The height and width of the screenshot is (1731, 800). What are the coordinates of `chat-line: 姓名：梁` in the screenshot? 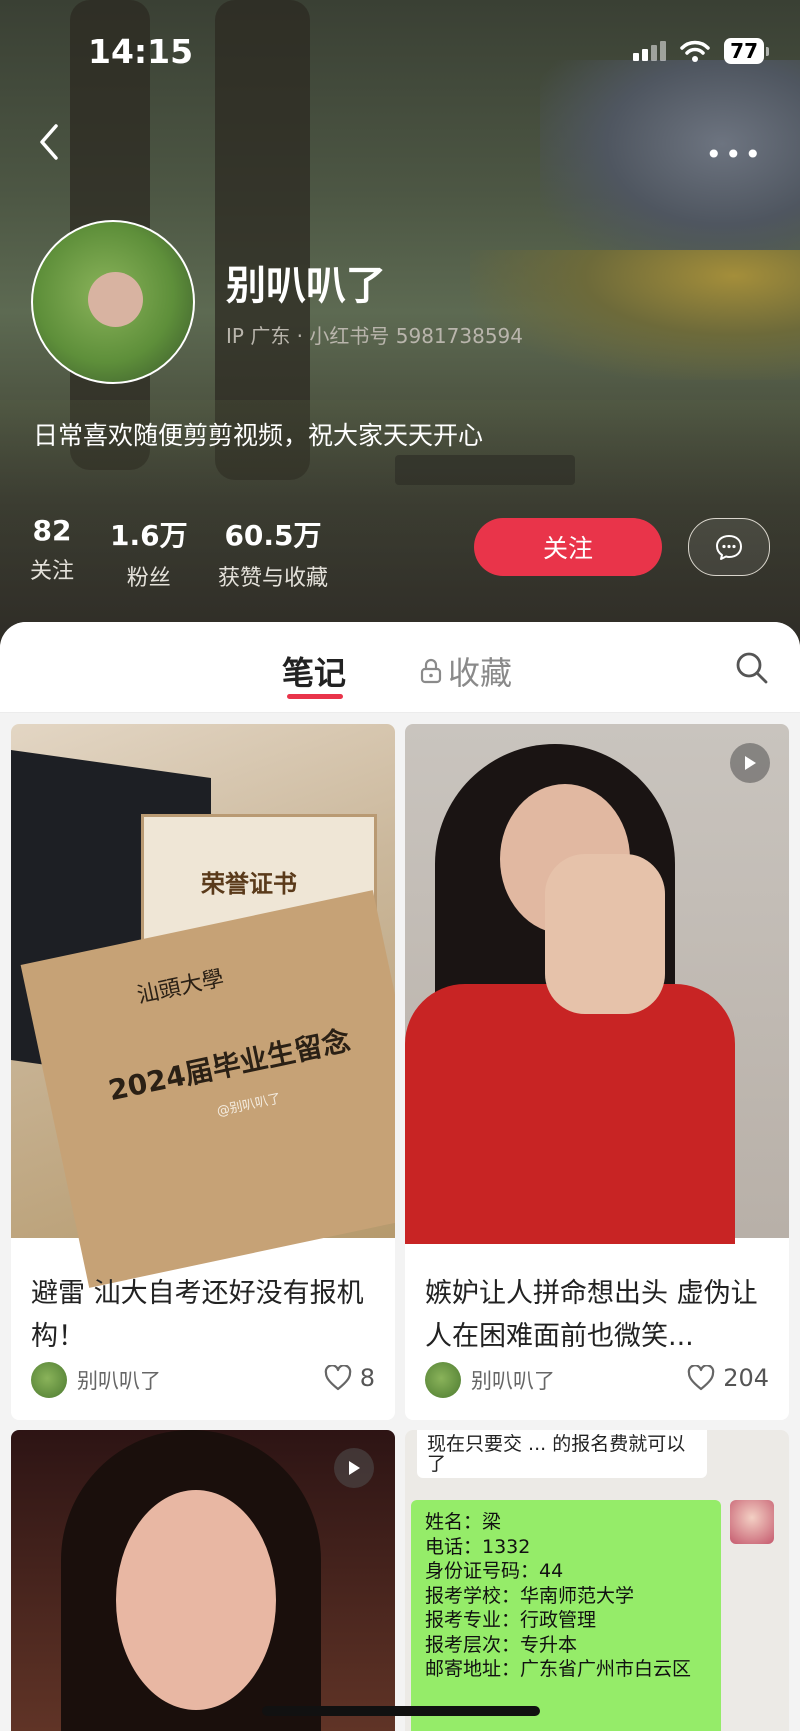 It's located at (463, 1522).